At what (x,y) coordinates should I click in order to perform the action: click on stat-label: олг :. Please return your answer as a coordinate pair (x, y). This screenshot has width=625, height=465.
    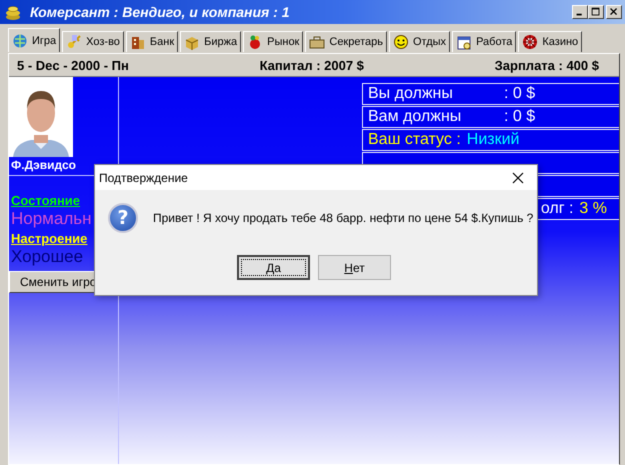
    Looking at the image, I should click on (557, 209).